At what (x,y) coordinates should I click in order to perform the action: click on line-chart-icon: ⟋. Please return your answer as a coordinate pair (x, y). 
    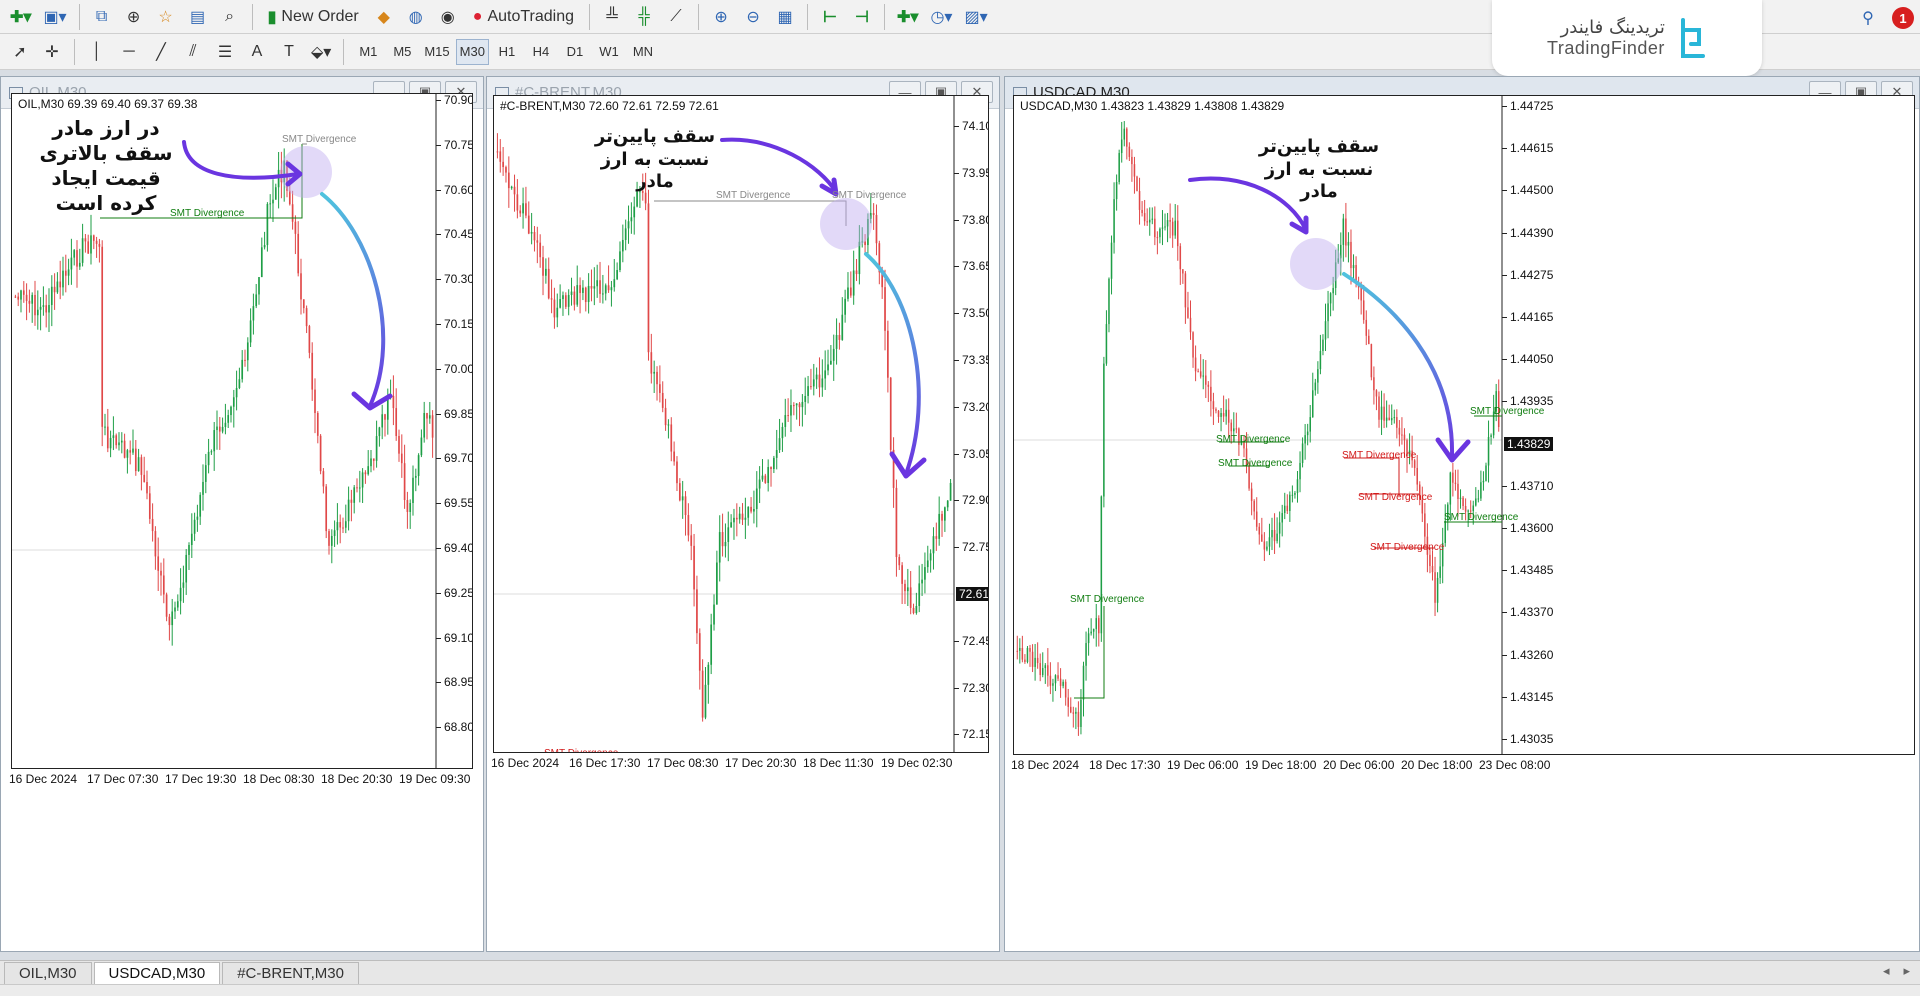
    Looking at the image, I should click on (676, 17).